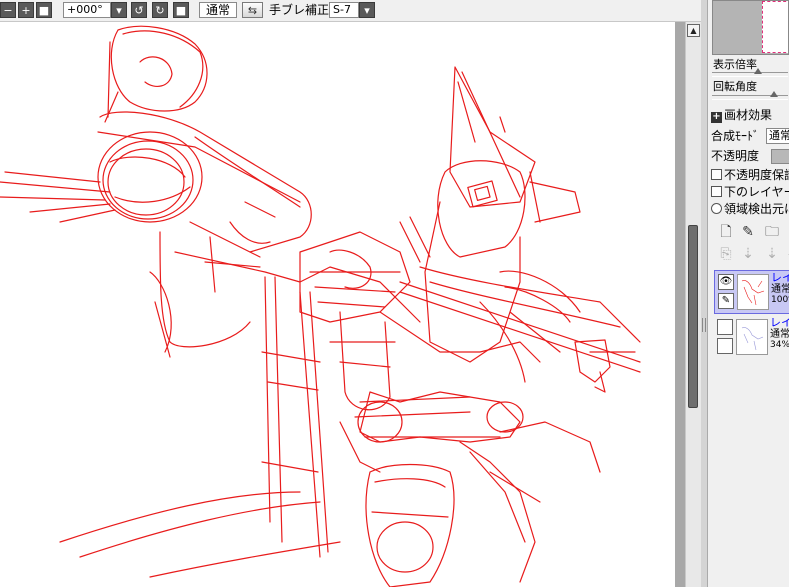 This screenshot has height=587, width=789. What do you see at coordinates (726, 282) in the screenshot?
I see `eye-icon: 👁` at bounding box center [726, 282].